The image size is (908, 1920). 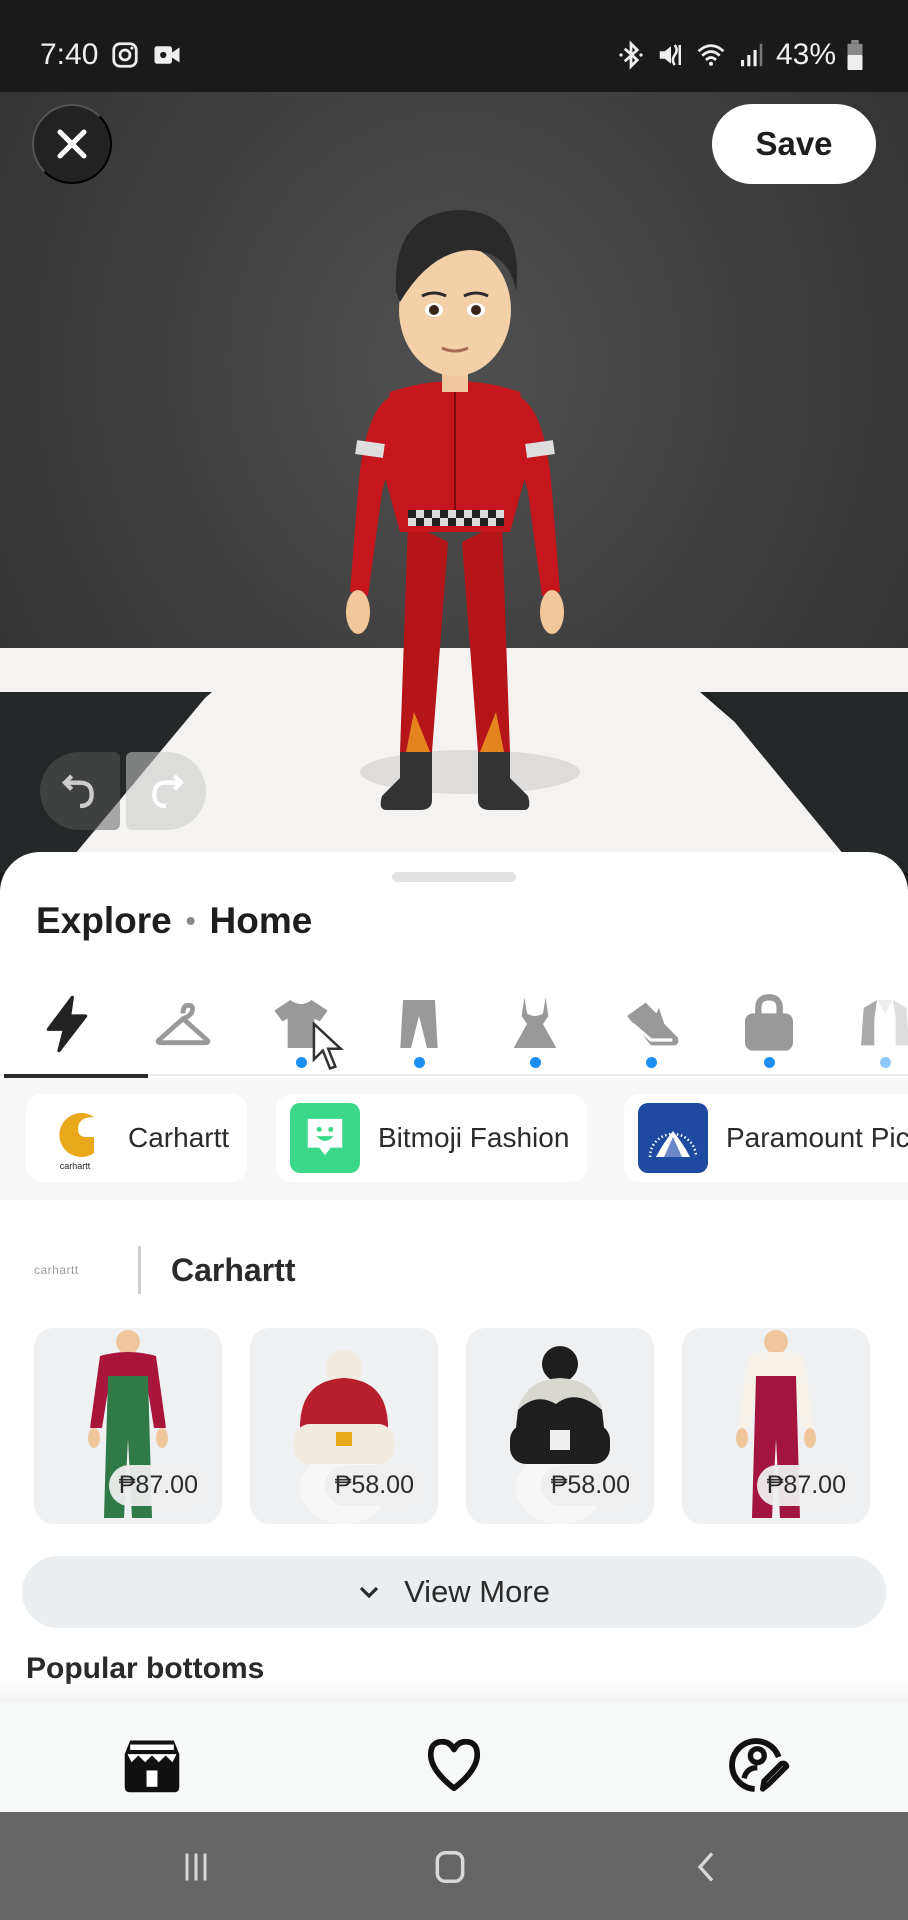 I want to click on back-button, so click(x=706, y=1867).